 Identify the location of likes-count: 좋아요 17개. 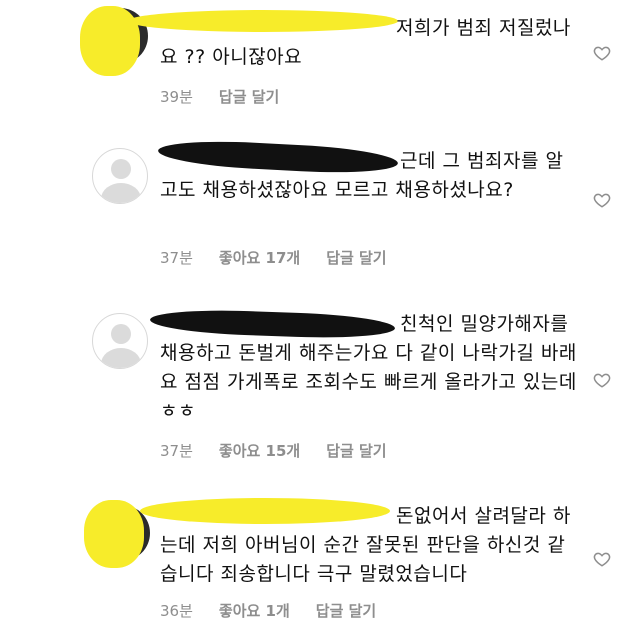
(259, 257).